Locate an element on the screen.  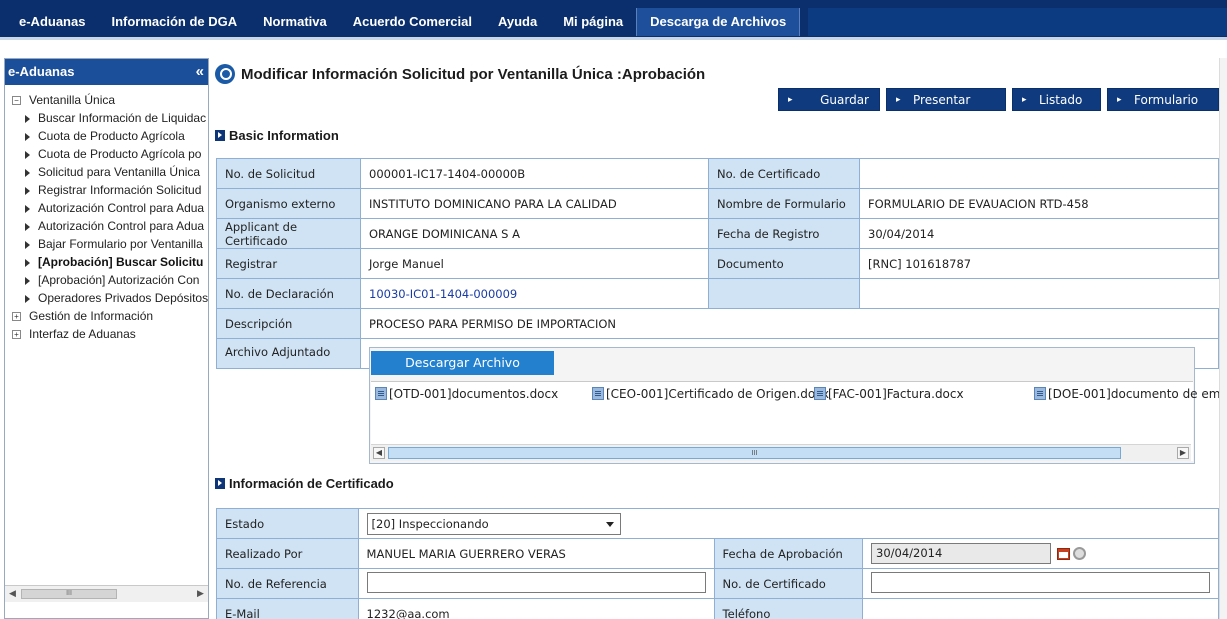
sidebar-title: e-Aduanas is located at coordinates (41, 71).